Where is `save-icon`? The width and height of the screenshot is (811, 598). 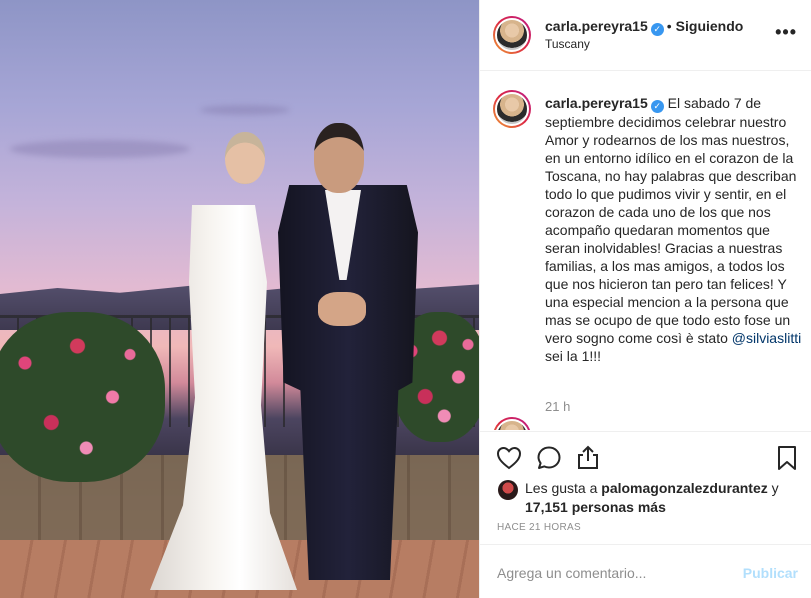 save-icon is located at coordinates (787, 458).